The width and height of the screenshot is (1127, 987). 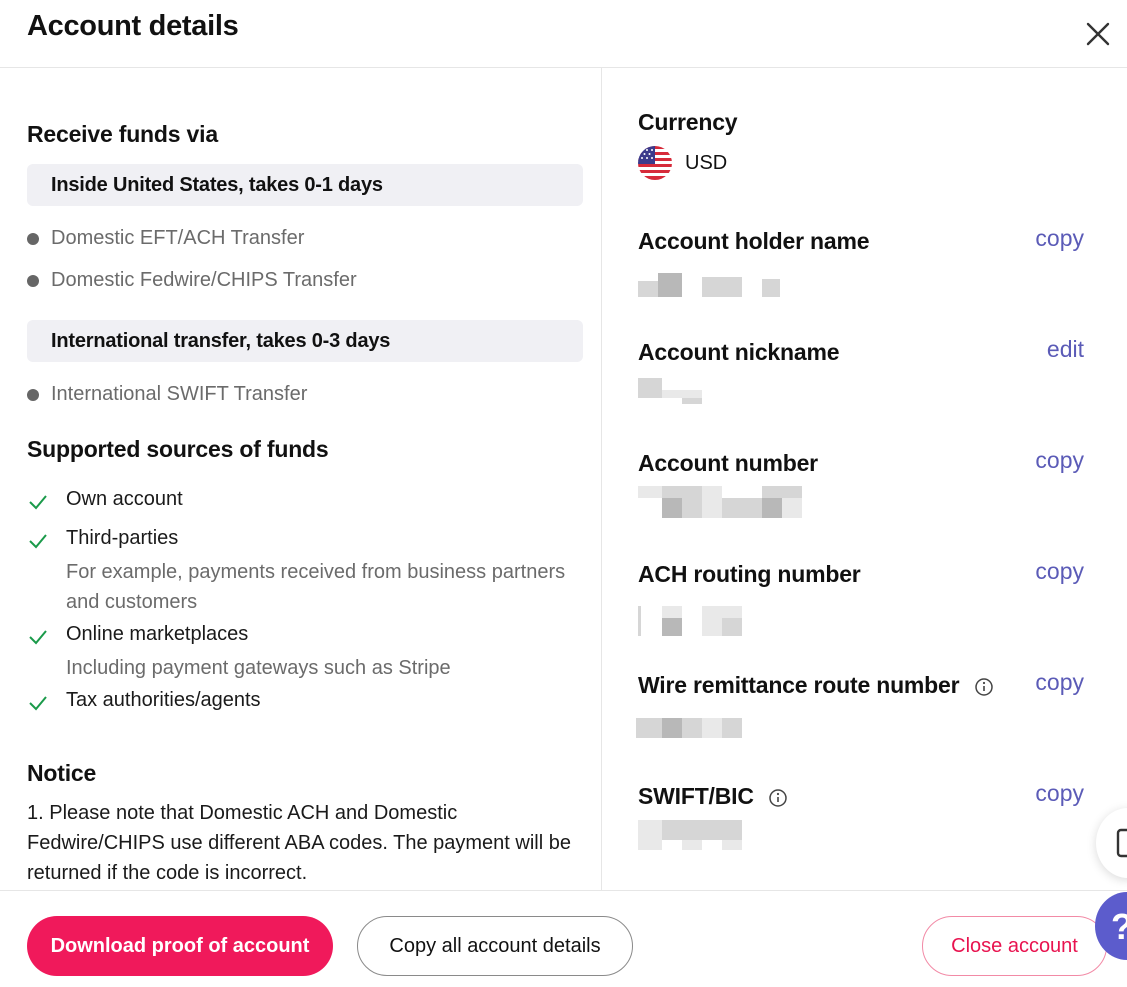 I want to click on swift-bic-label: SWIFT/BIC, so click(x=713, y=796).